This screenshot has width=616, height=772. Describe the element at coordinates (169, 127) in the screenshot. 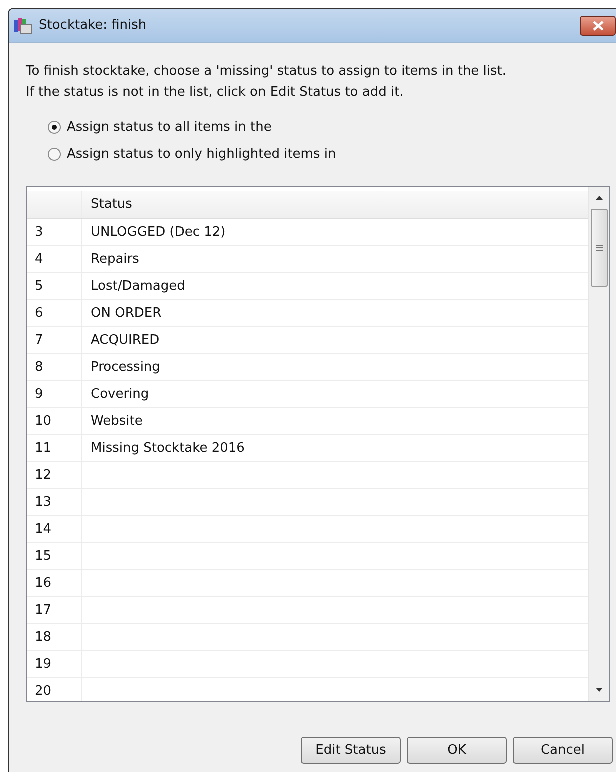

I see `radio-label: Assign status to all items in the` at that location.